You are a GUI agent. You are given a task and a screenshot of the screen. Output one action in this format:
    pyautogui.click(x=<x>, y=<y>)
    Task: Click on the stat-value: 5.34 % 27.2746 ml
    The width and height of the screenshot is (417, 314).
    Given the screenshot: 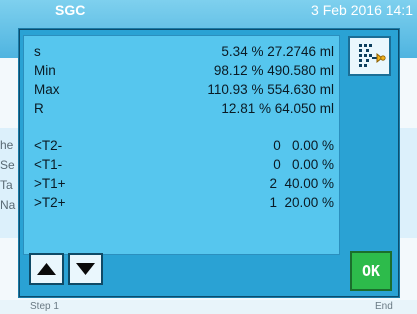 What is the action you would take?
    pyautogui.click(x=277, y=51)
    